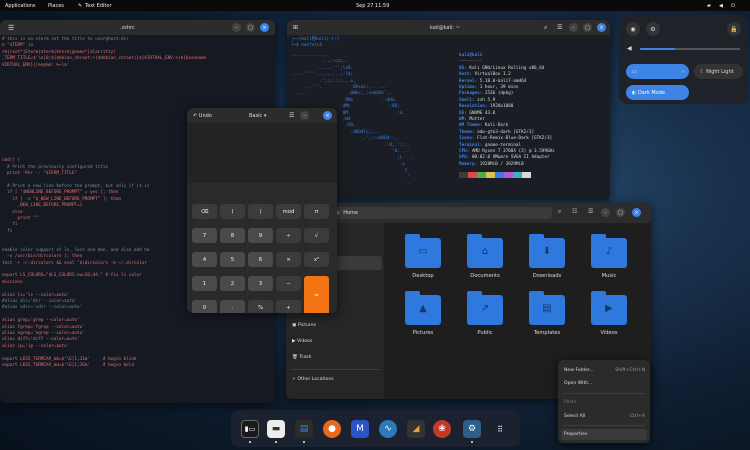  Describe the element at coordinates (683, 72) in the screenshot. I see `arrow-right-icon: ›` at that location.